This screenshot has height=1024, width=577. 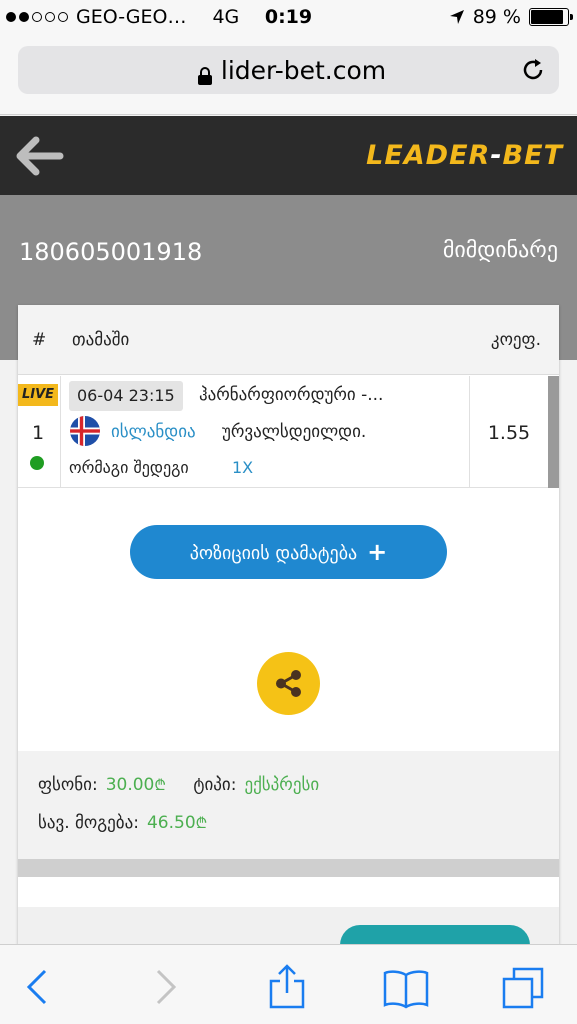 What do you see at coordinates (39, 340) in the screenshot?
I see `column-header-number: #` at bounding box center [39, 340].